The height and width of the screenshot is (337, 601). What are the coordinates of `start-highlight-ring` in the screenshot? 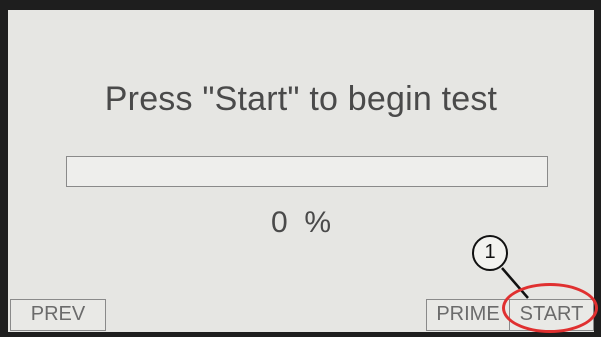 It's located at (550, 308).